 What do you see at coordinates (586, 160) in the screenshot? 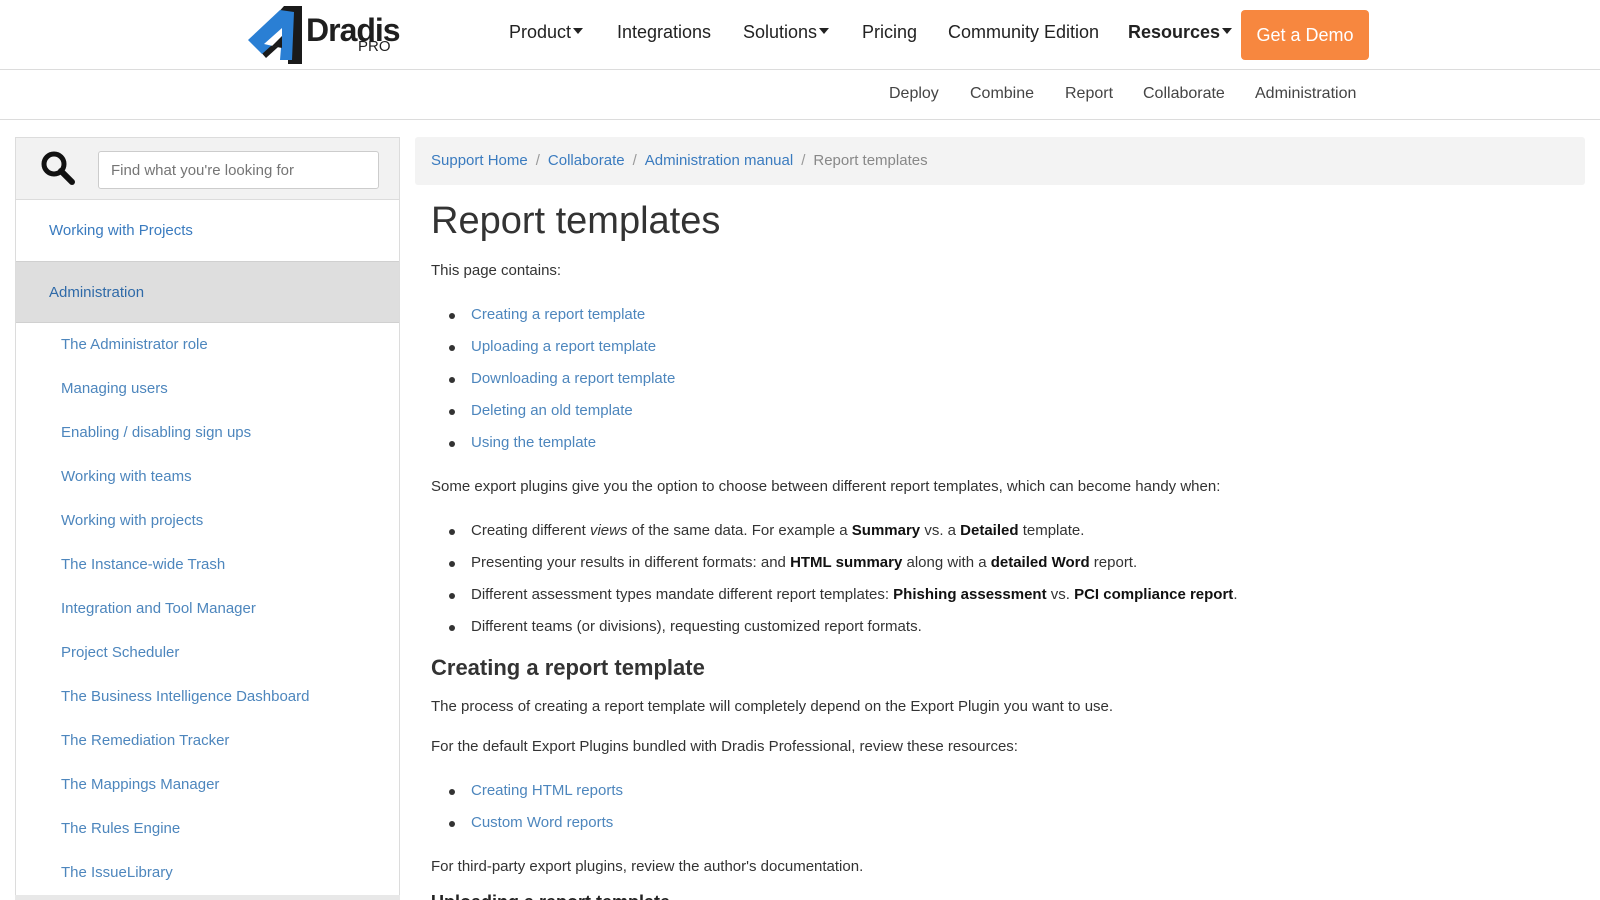
I see `breadcrumb-collaborate: Collaborate` at bounding box center [586, 160].